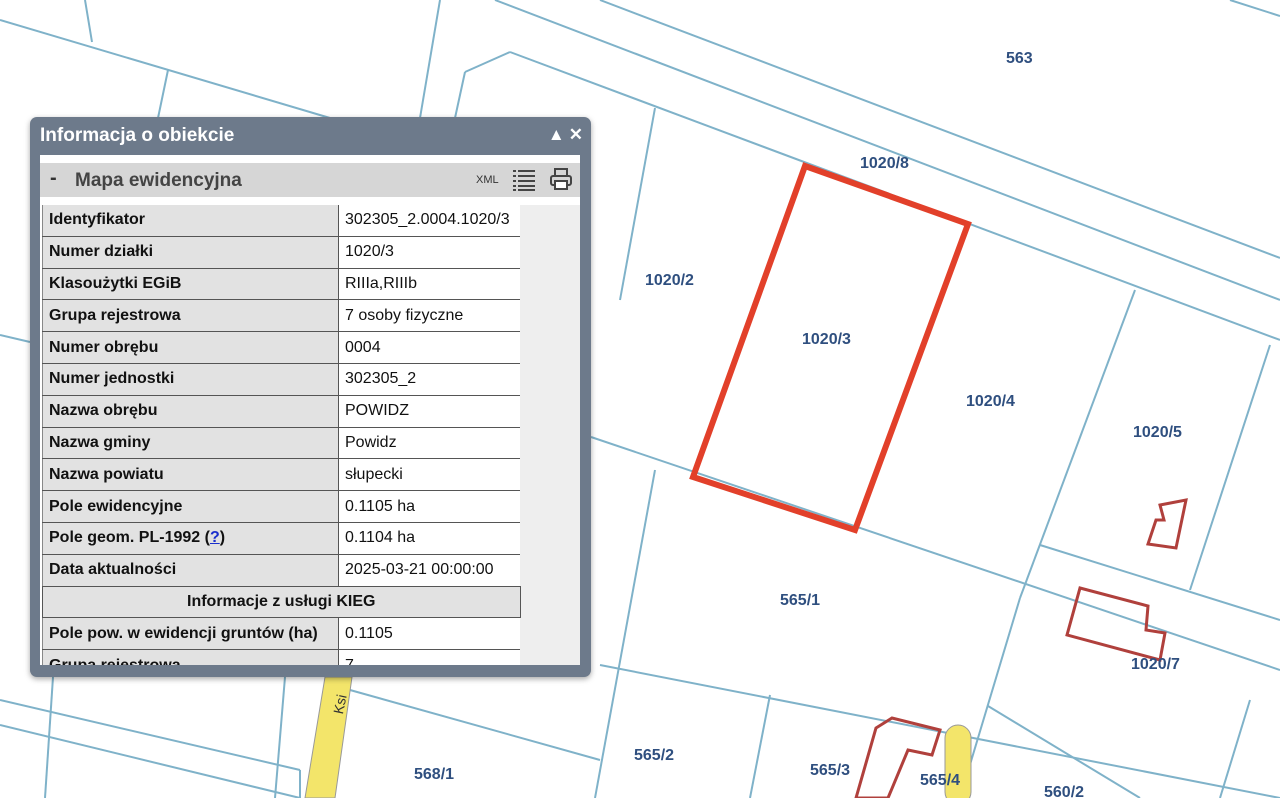  What do you see at coordinates (190, 411) in the screenshot?
I see `row-key: Nazwa obrębu` at bounding box center [190, 411].